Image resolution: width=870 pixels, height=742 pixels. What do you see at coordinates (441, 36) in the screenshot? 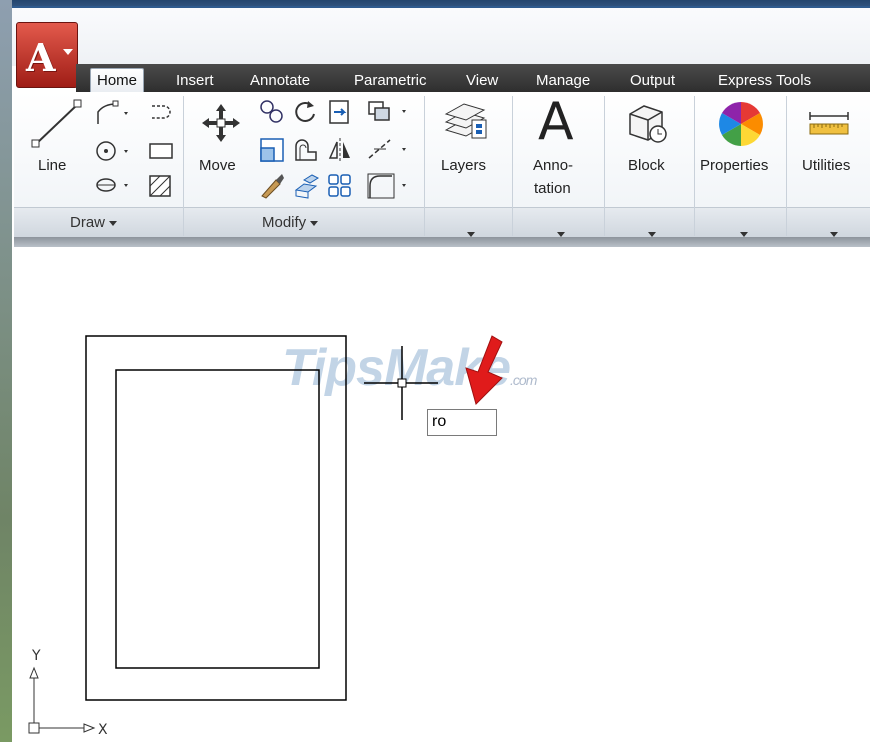
I see `title-bar` at bounding box center [441, 36].